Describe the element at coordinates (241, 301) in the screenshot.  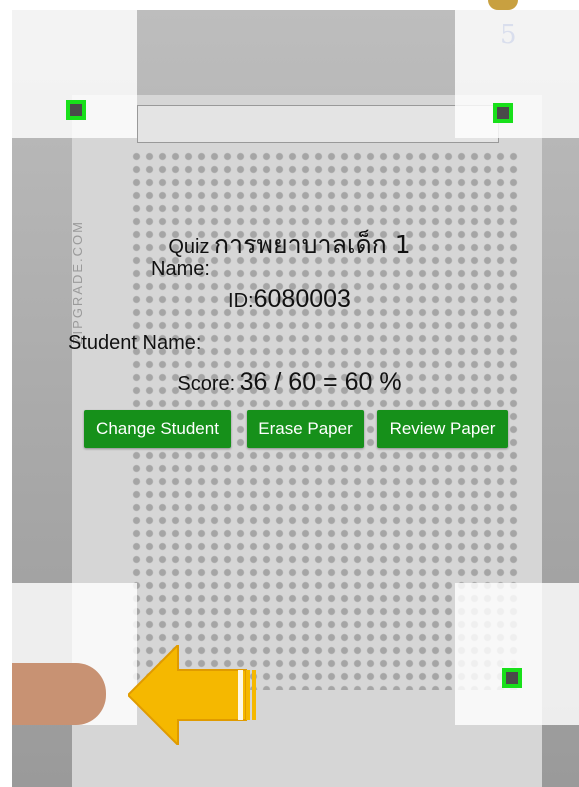
I see `id-label: ID:` at that location.